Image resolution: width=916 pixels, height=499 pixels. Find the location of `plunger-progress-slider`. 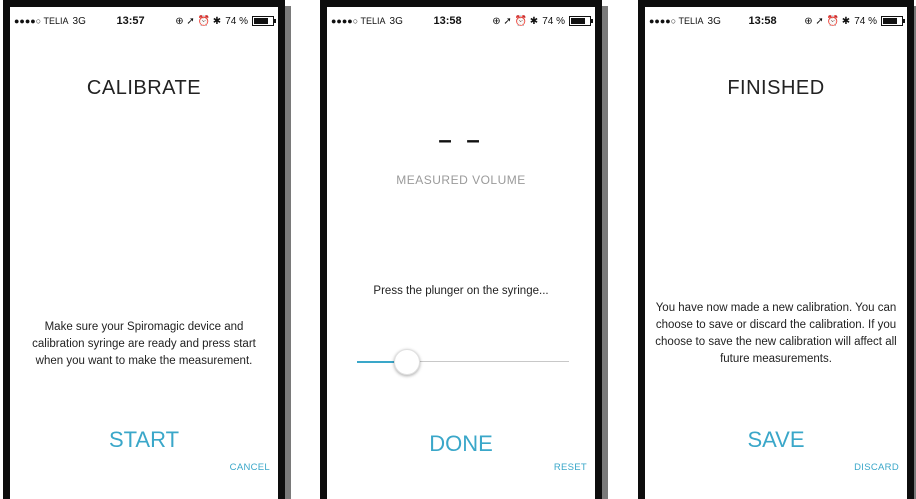

plunger-progress-slider is located at coordinates (463, 362).